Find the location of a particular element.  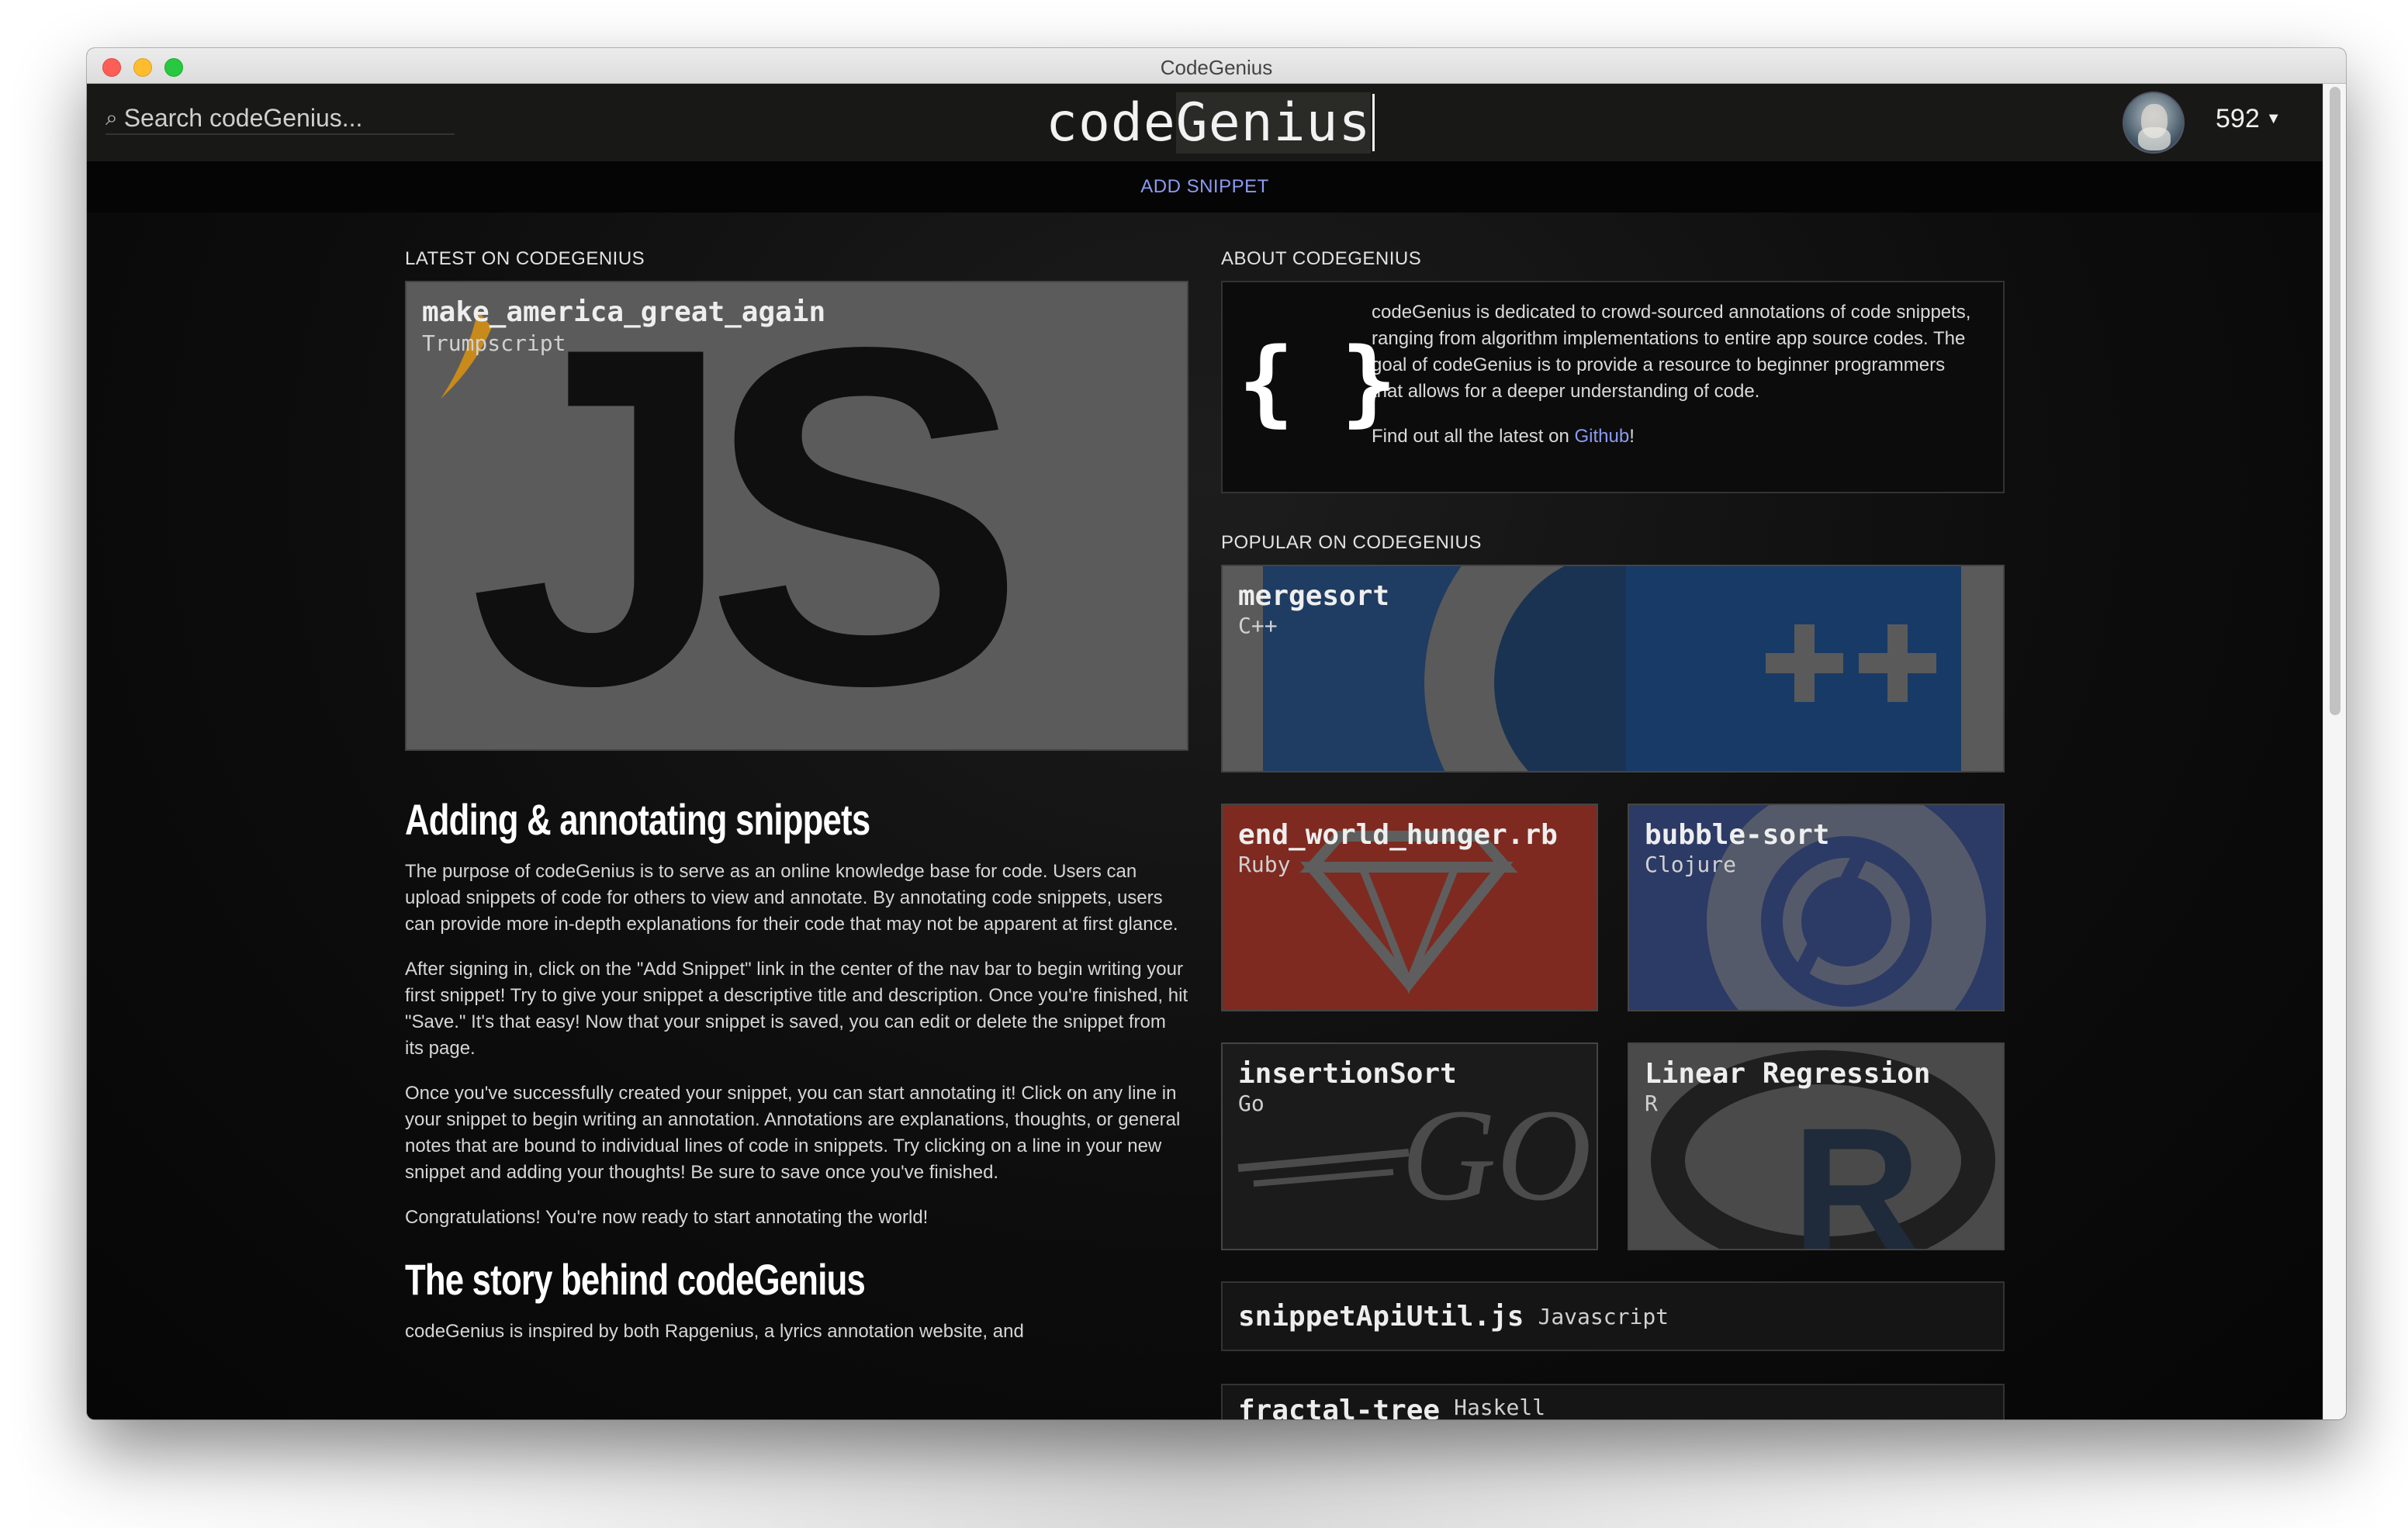

popular-title-mergesort: mergesort is located at coordinates (1314, 596).